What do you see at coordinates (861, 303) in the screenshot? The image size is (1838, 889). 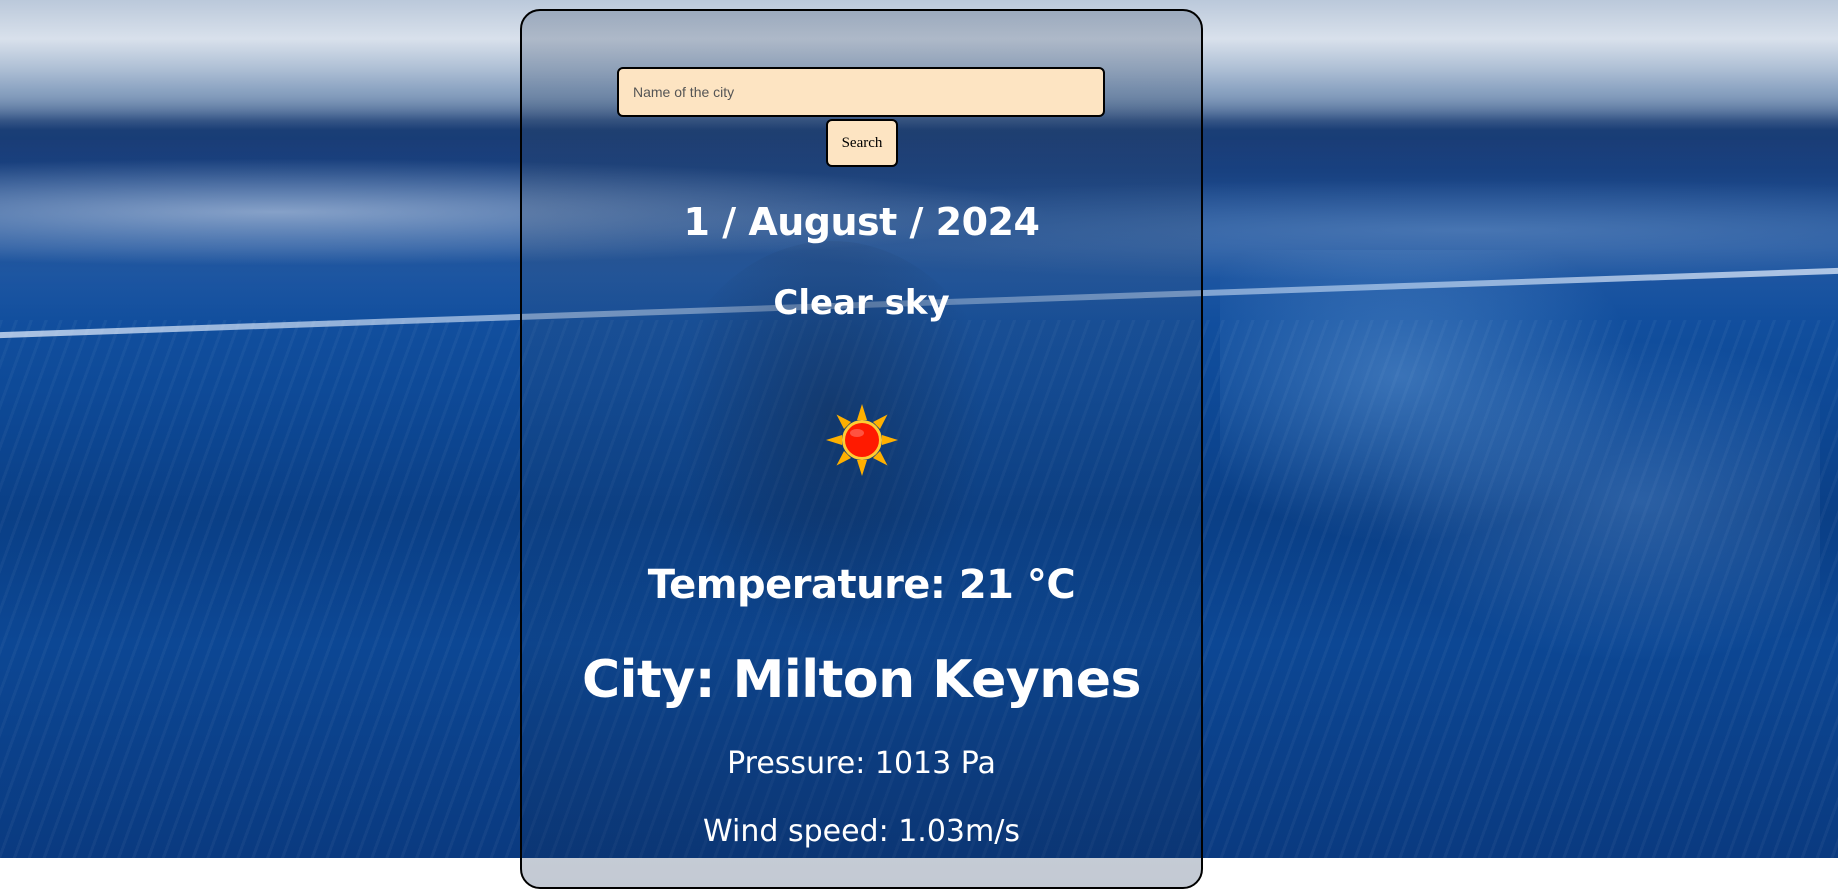 I see `weather-description: Clear sky` at bounding box center [861, 303].